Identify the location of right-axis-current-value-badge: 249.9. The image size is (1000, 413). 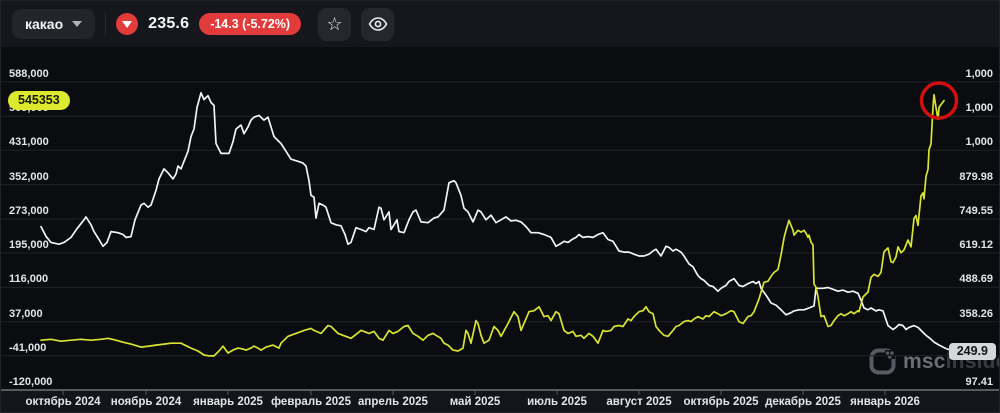
(972, 351).